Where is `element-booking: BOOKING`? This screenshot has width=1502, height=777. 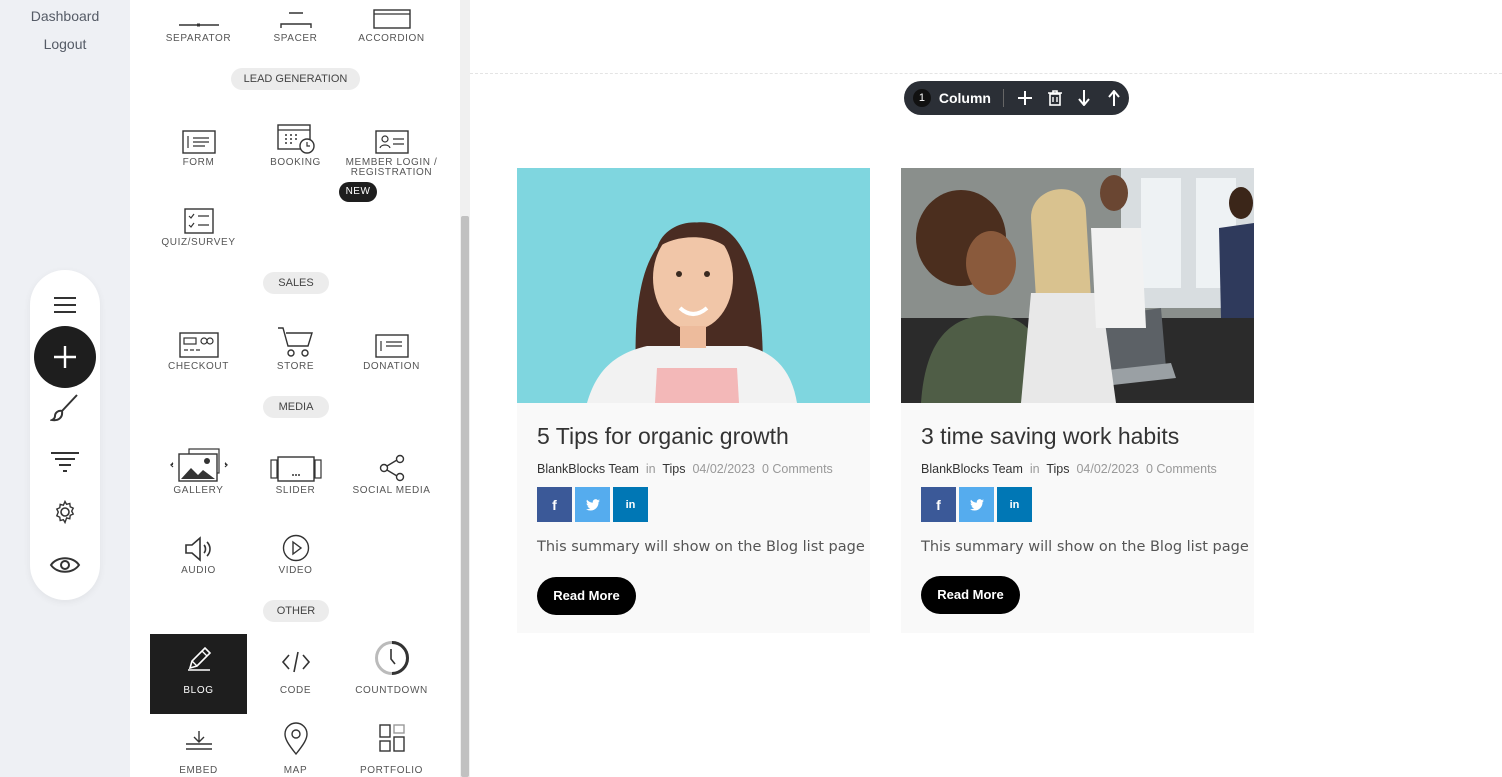
element-booking: BOOKING is located at coordinates (295, 154).